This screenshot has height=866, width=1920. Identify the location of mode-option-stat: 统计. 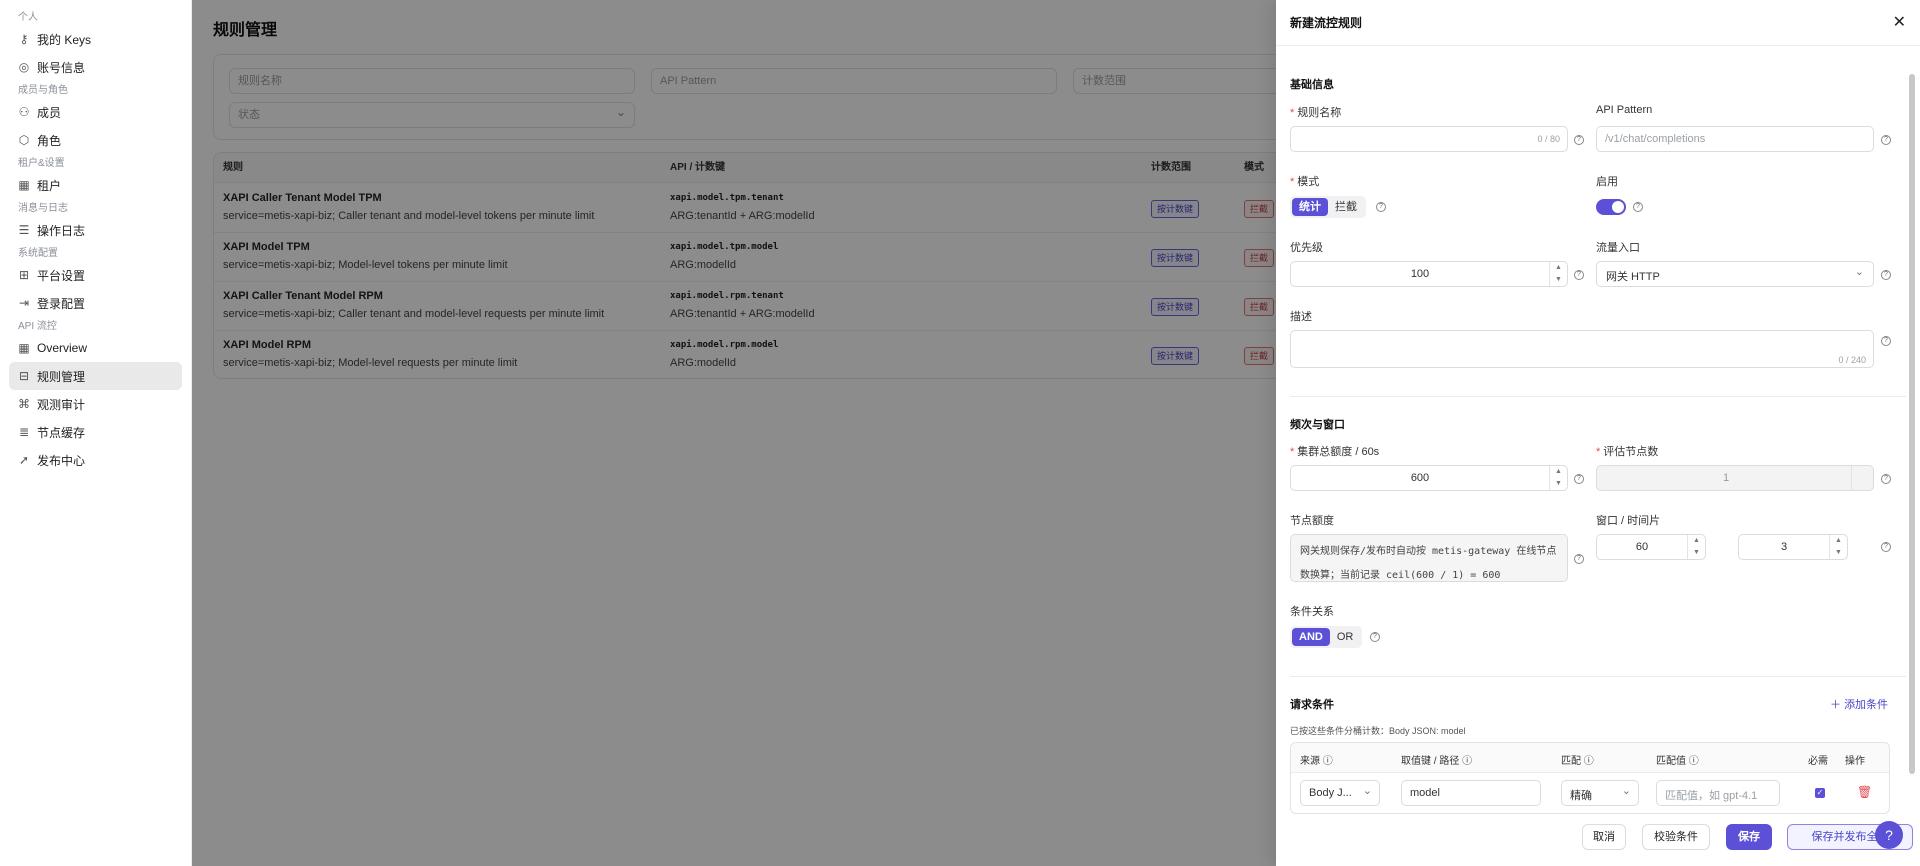
(1310, 207).